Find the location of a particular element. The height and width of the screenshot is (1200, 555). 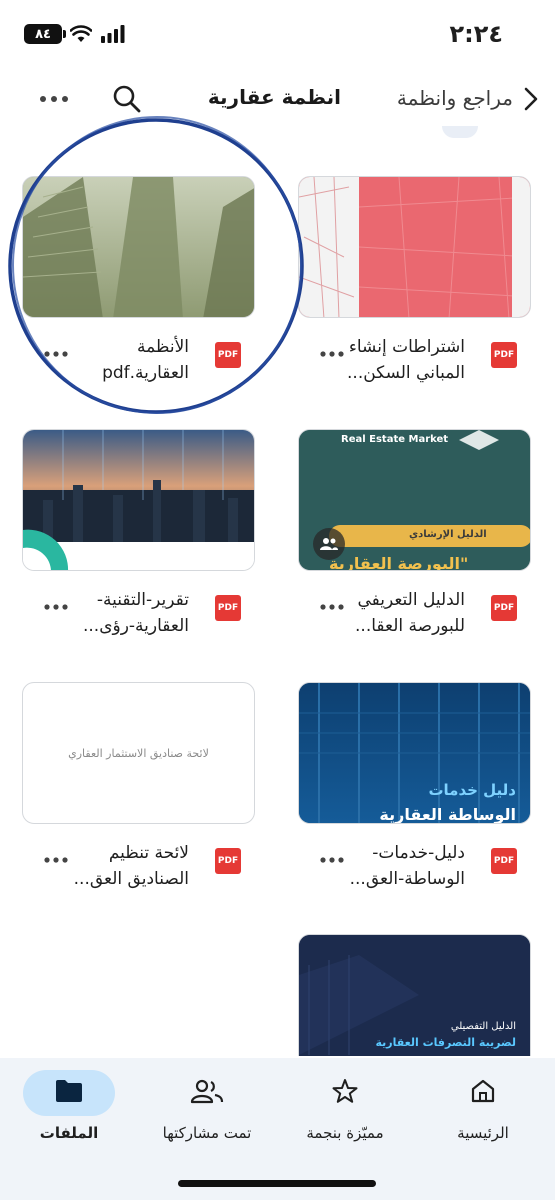

nav-label: تمت مشاركتها is located at coordinates (207, 1133).